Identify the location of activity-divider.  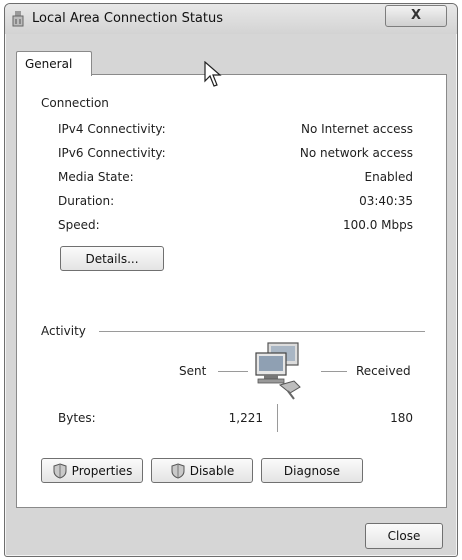
(262, 331).